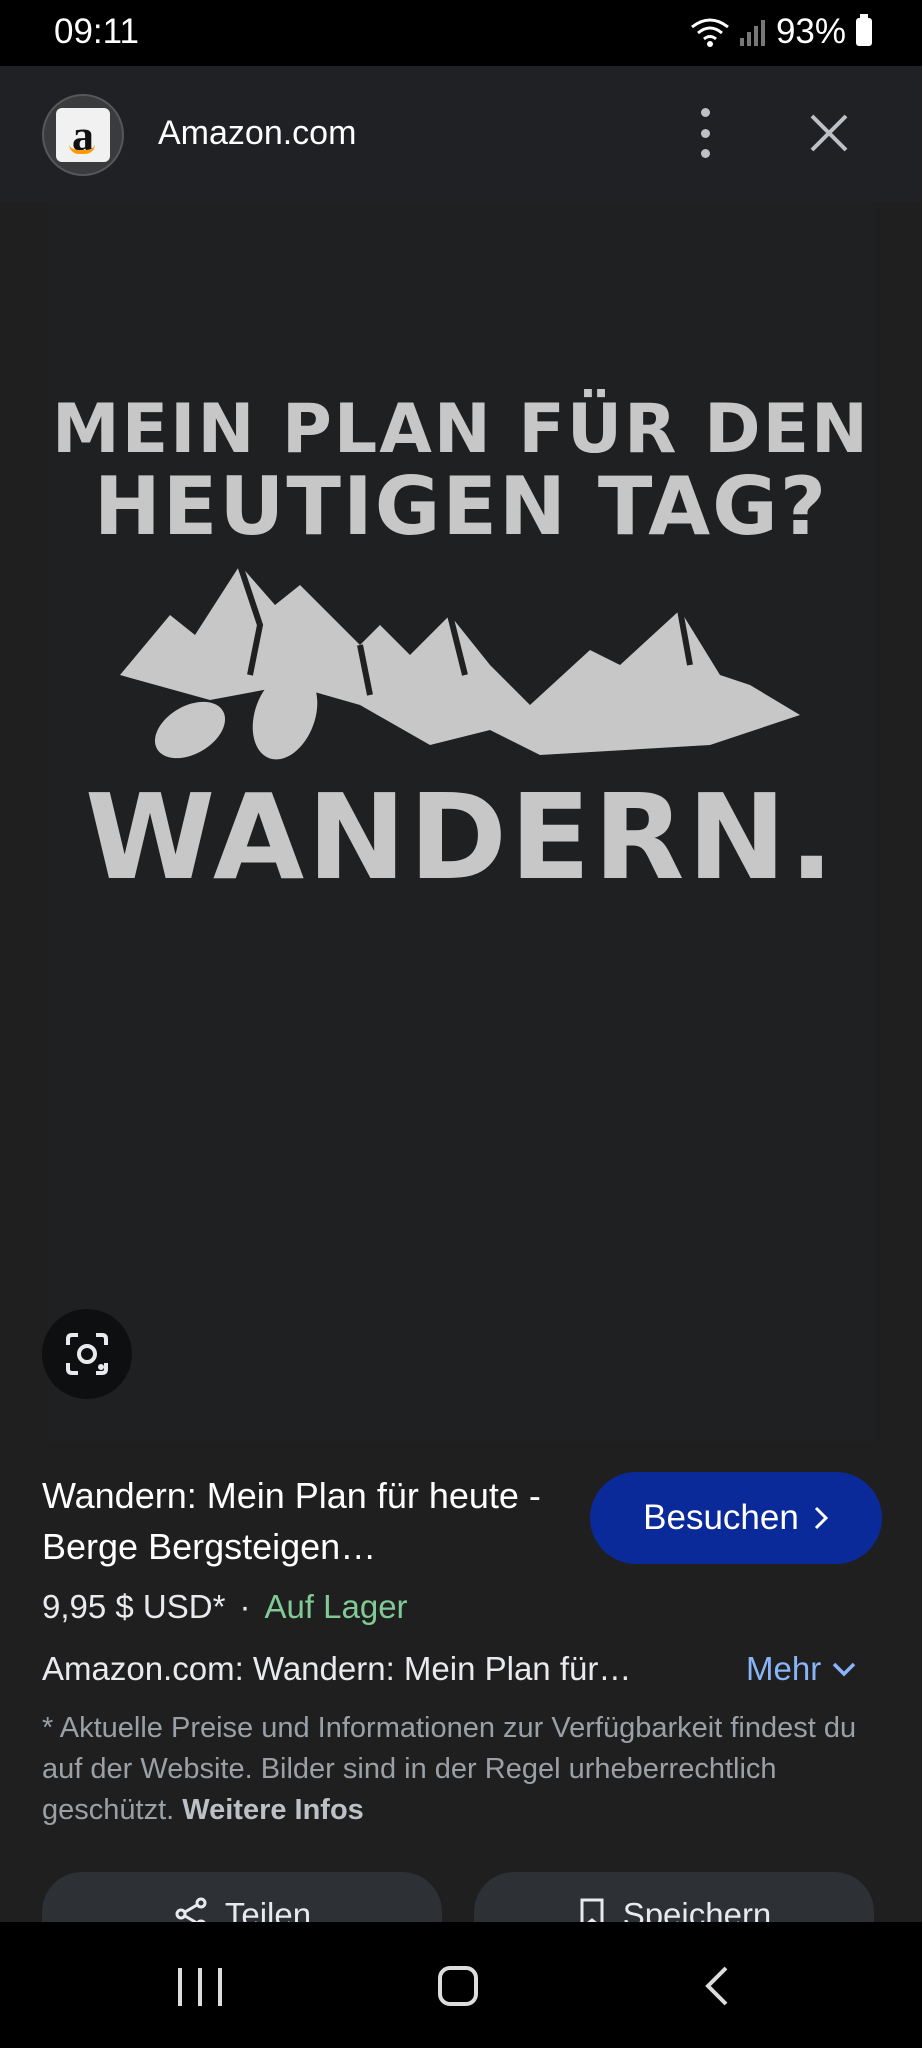  What do you see at coordinates (190, 730) in the screenshot?
I see `boot-print-left` at bounding box center [190, 730].